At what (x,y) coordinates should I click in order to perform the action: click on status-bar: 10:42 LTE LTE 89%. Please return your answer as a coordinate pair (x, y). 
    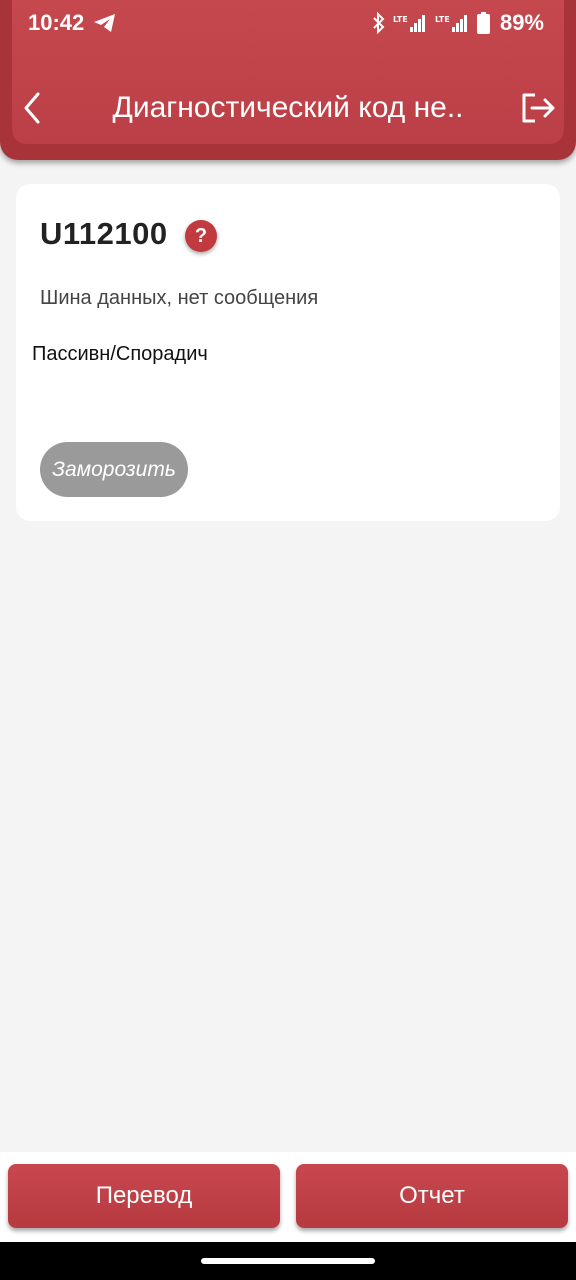
    Looking at the image, I should click on (288, 23).